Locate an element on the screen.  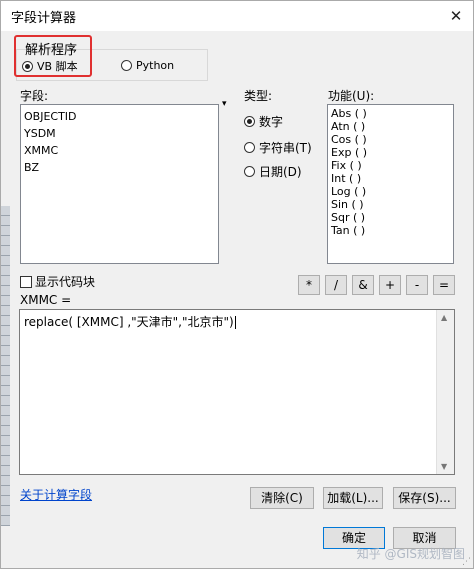
radio-selected-icon is located at coordinates (249, 121).